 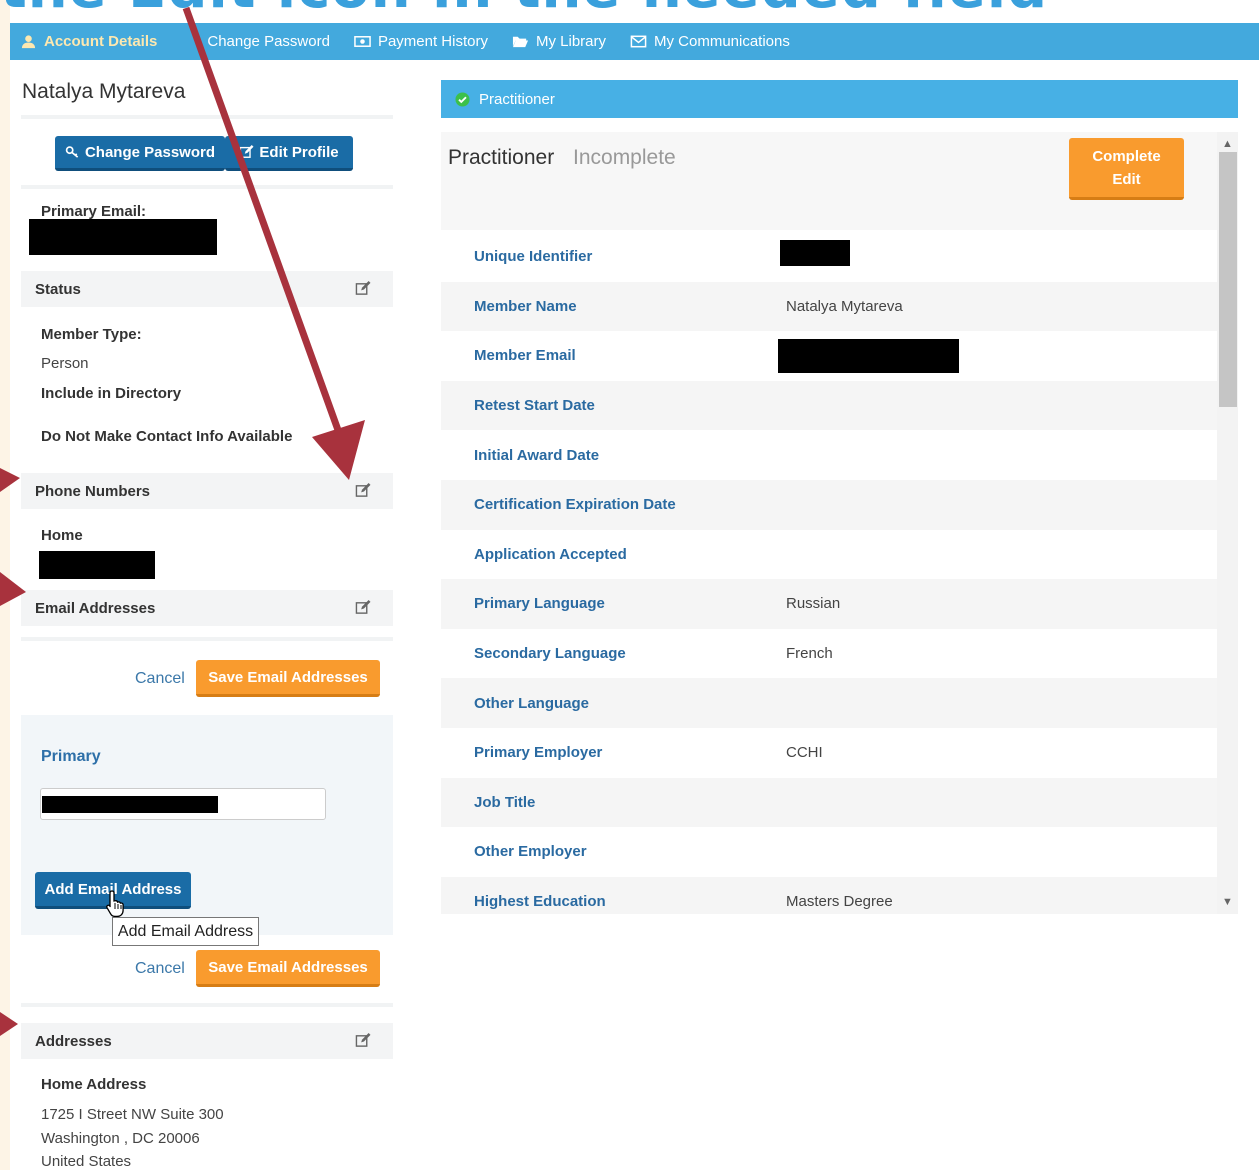 I want to click on envelope-icon, so click(x=638, y=41).